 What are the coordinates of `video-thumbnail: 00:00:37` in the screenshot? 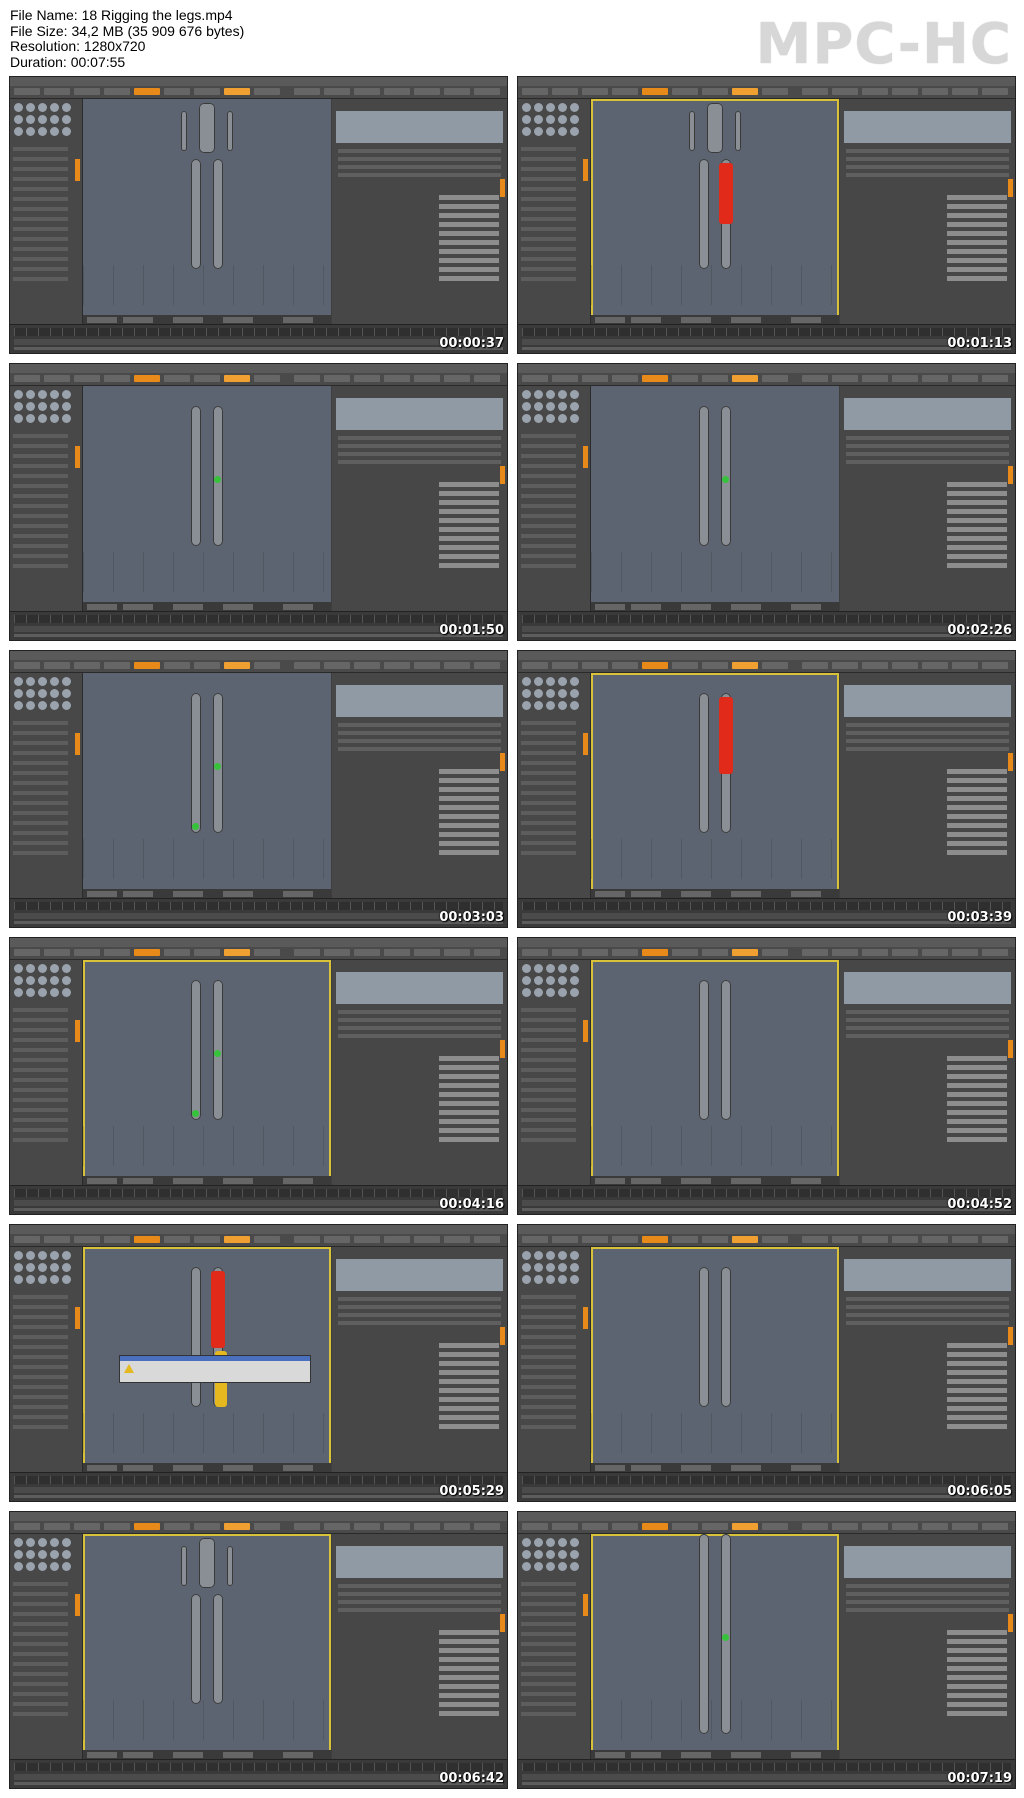 It's located at (258, 215).